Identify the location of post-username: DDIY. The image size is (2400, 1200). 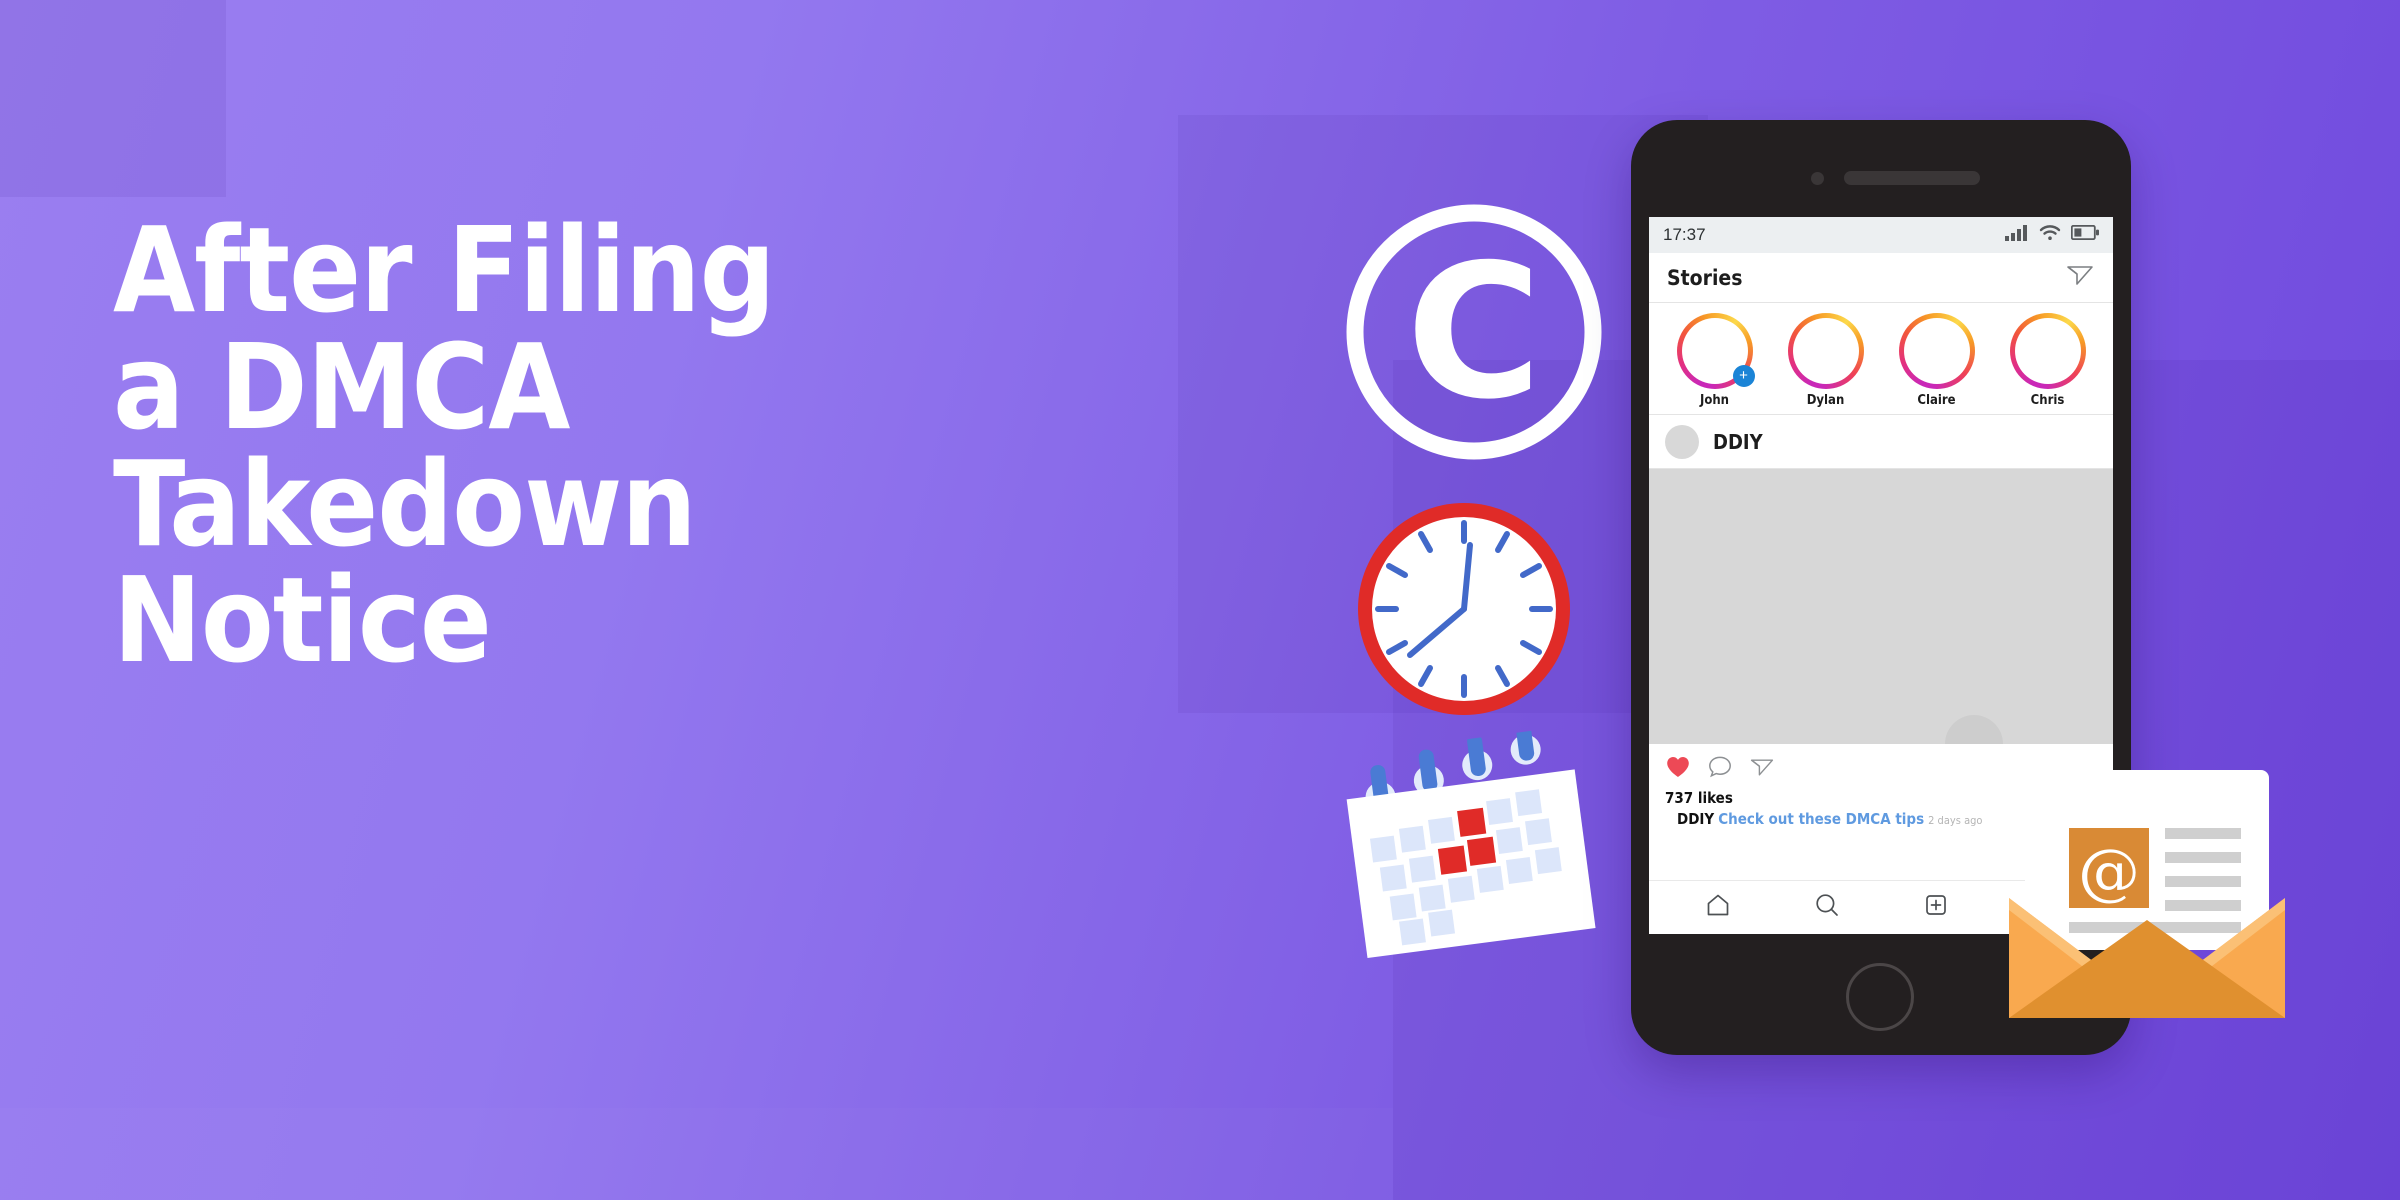
(1738, 442).